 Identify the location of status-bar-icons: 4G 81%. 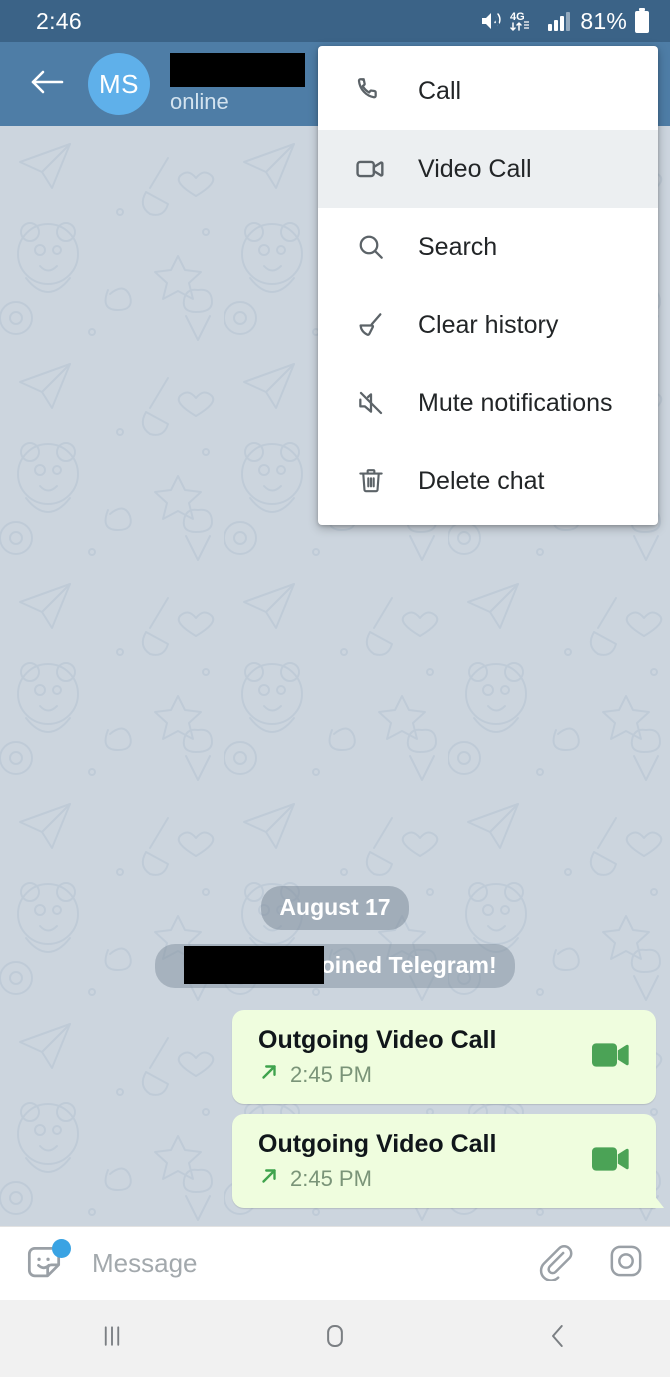
(564, 21).